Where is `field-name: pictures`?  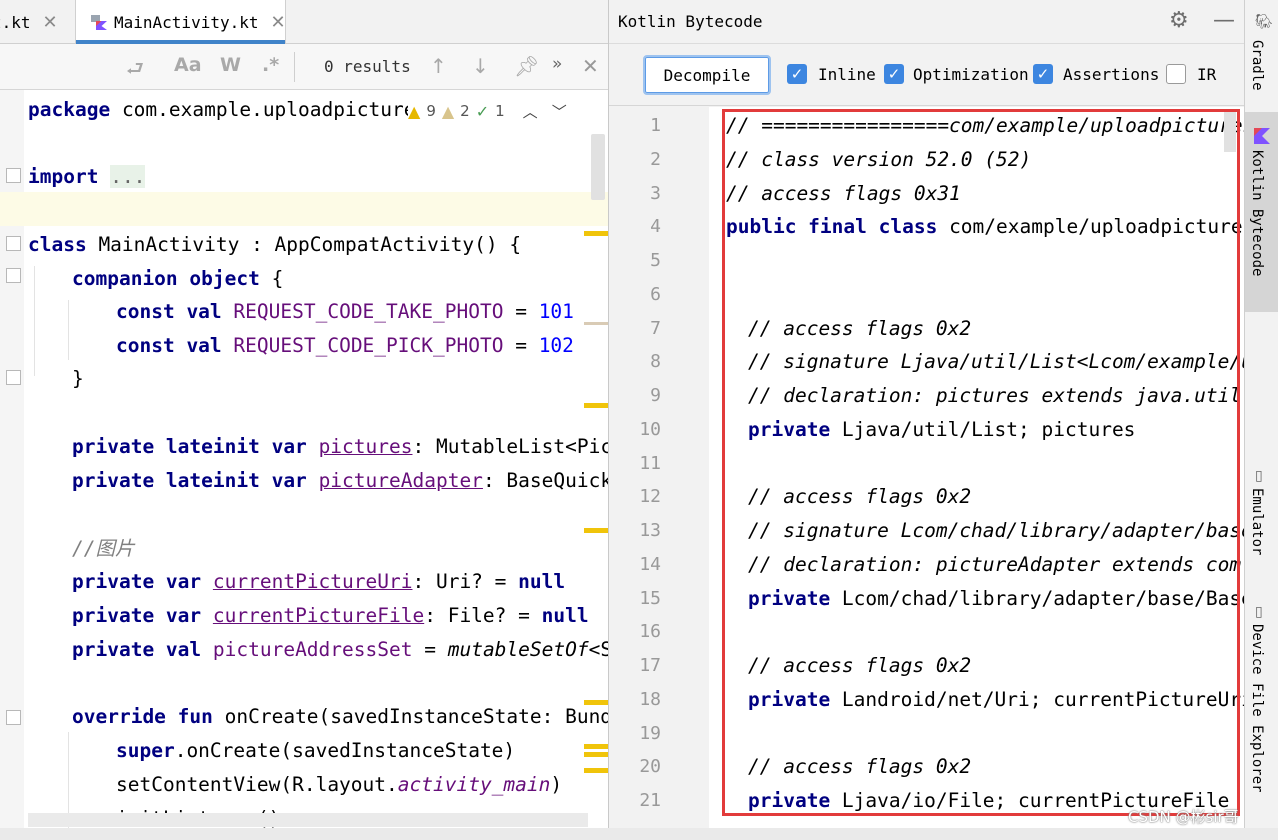 field-name: pictures is located at coordinates (365, 446).